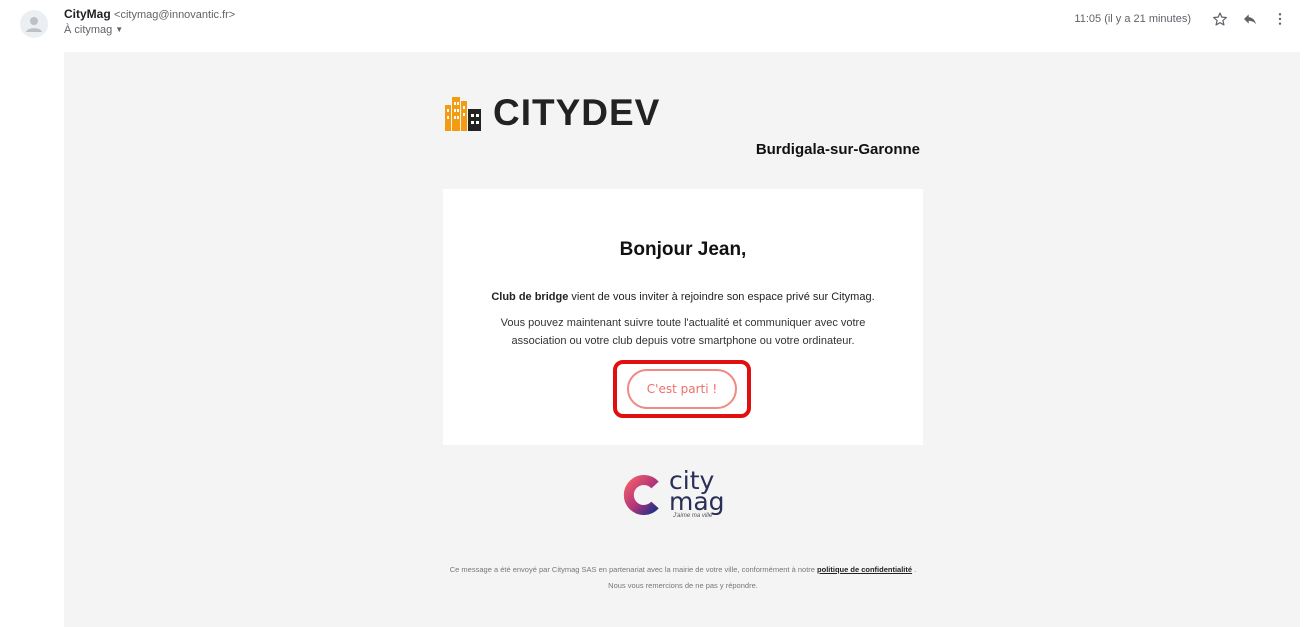 This screenshot has width=1307, height=627. I want to click on city-name: Burdigala-sur-Garonne, so click(837, 149).